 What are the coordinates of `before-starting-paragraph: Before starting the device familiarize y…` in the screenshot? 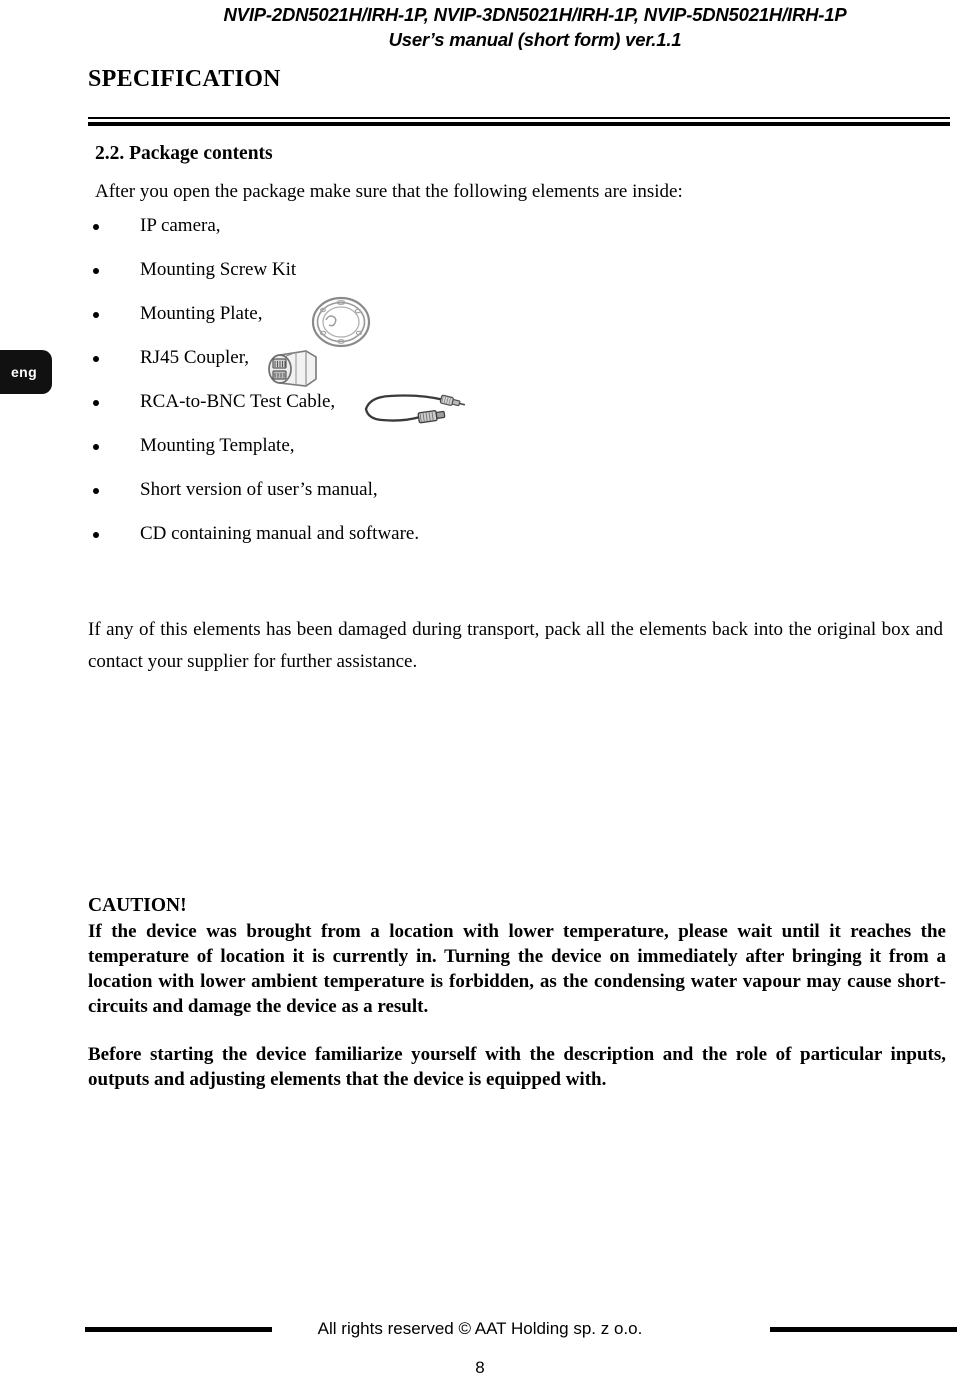 It's located at (517, 1067).